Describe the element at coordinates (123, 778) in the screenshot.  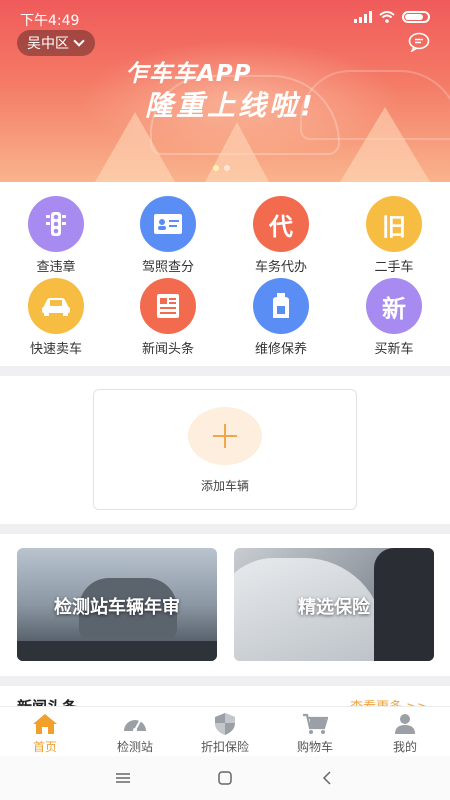
I see `menu-icon` at that location.